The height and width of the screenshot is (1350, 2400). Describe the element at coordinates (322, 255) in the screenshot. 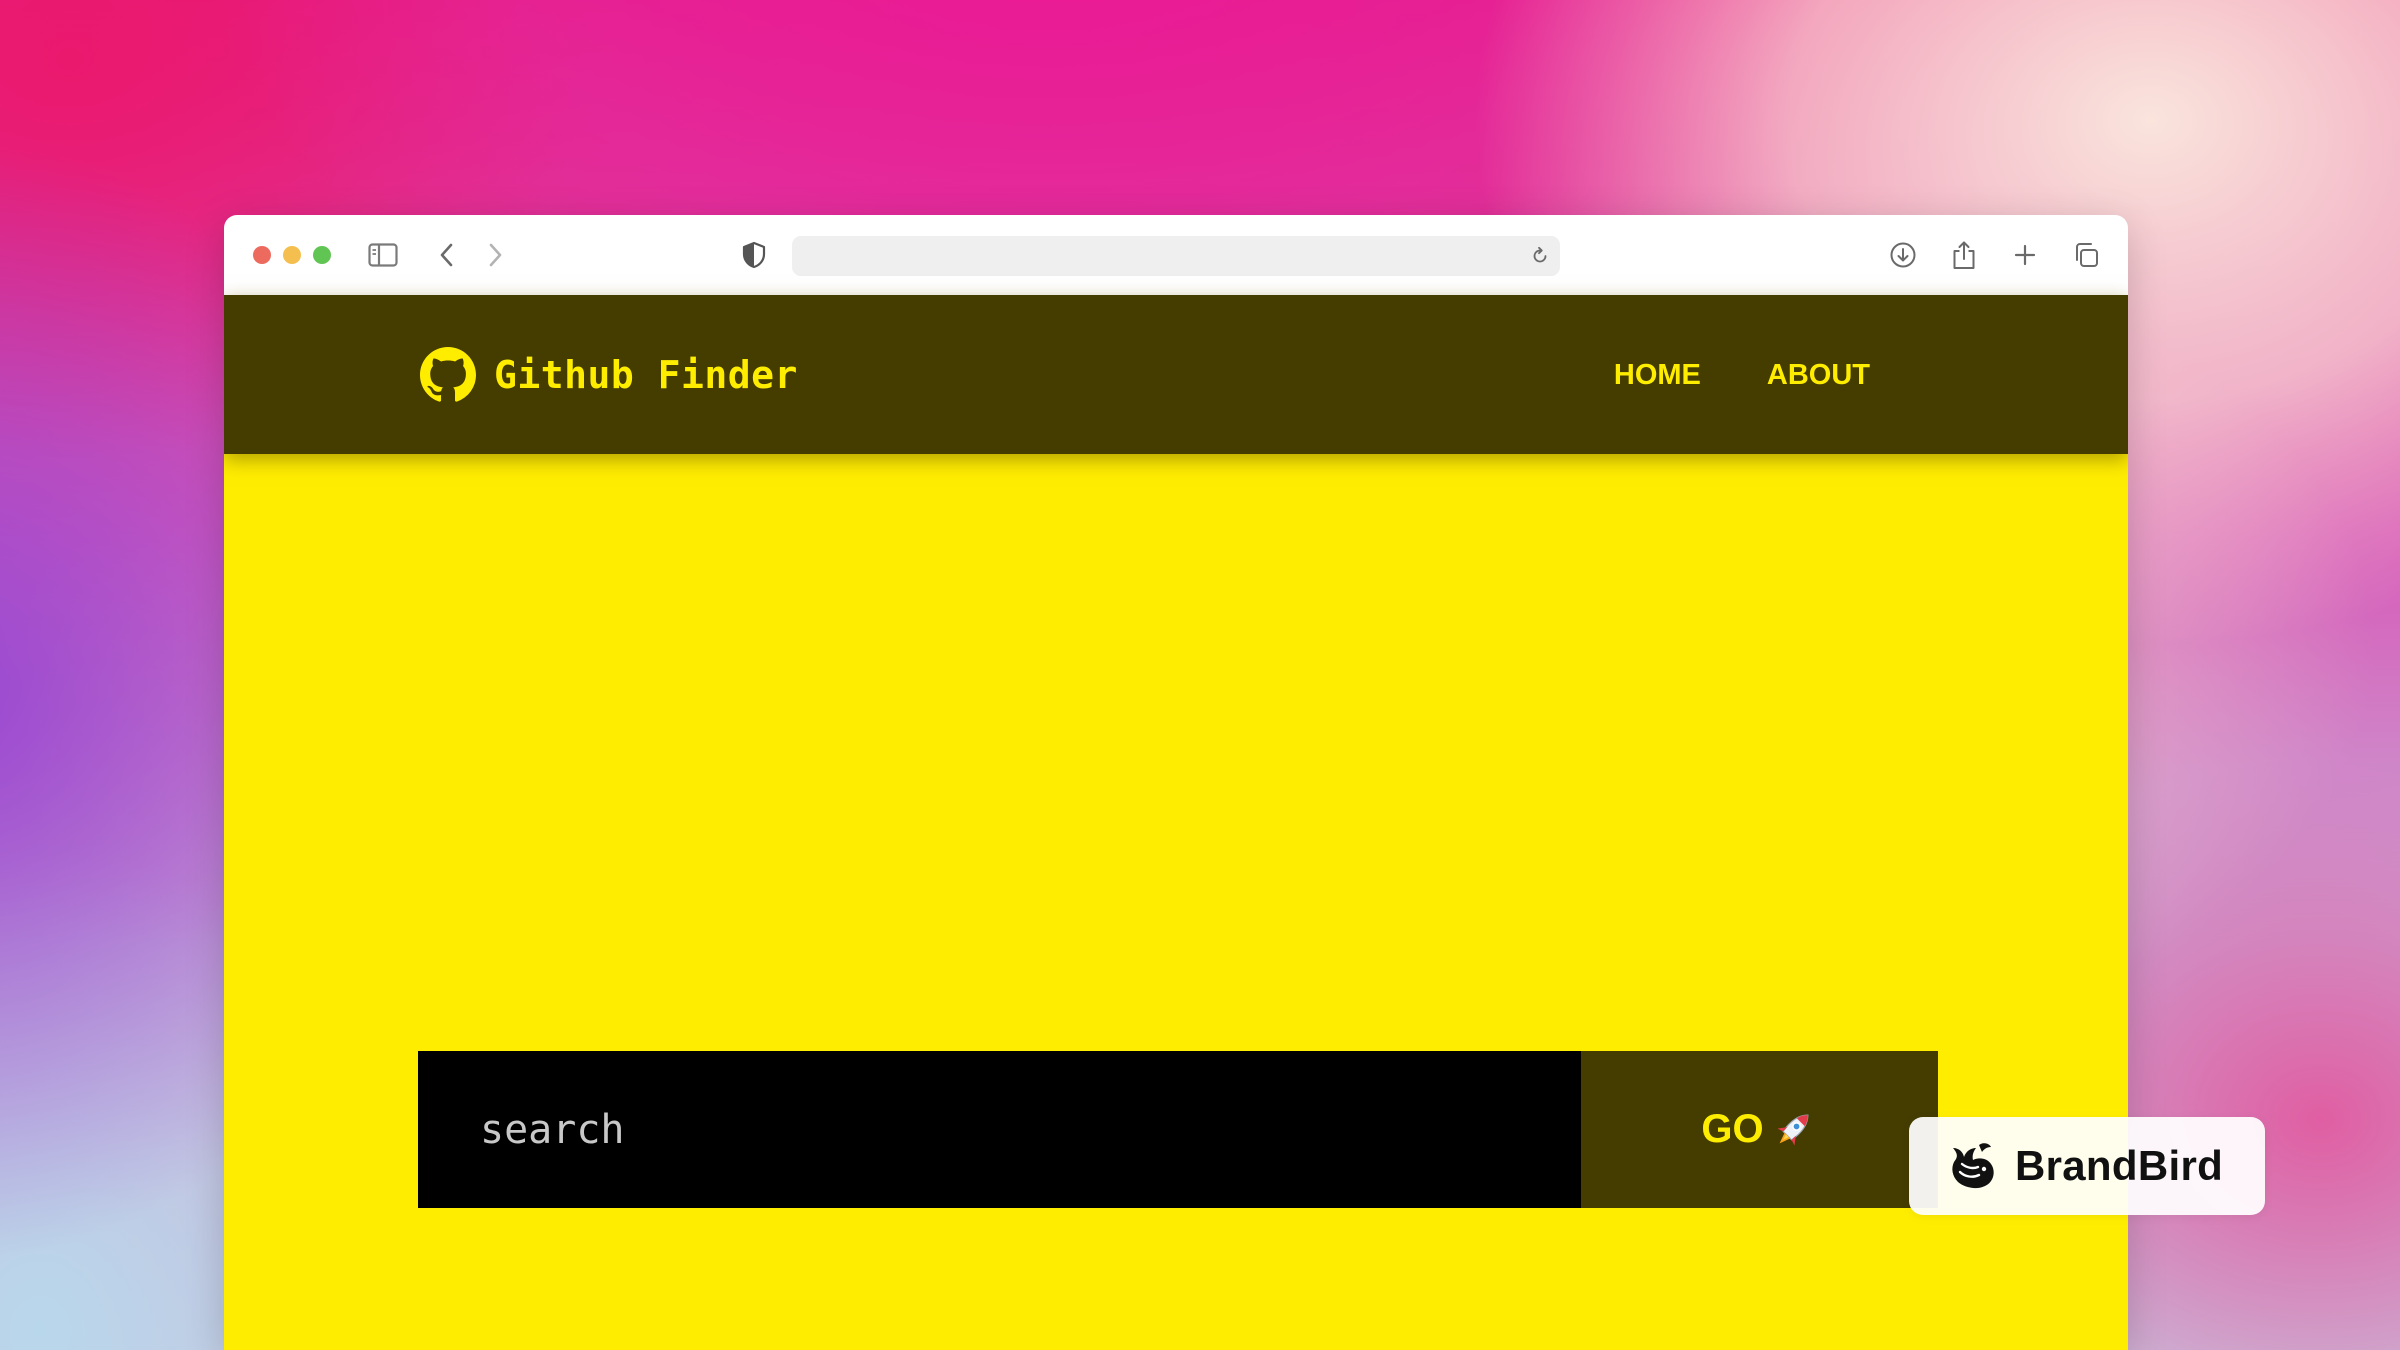

I see `zoom-window-button` at that location.